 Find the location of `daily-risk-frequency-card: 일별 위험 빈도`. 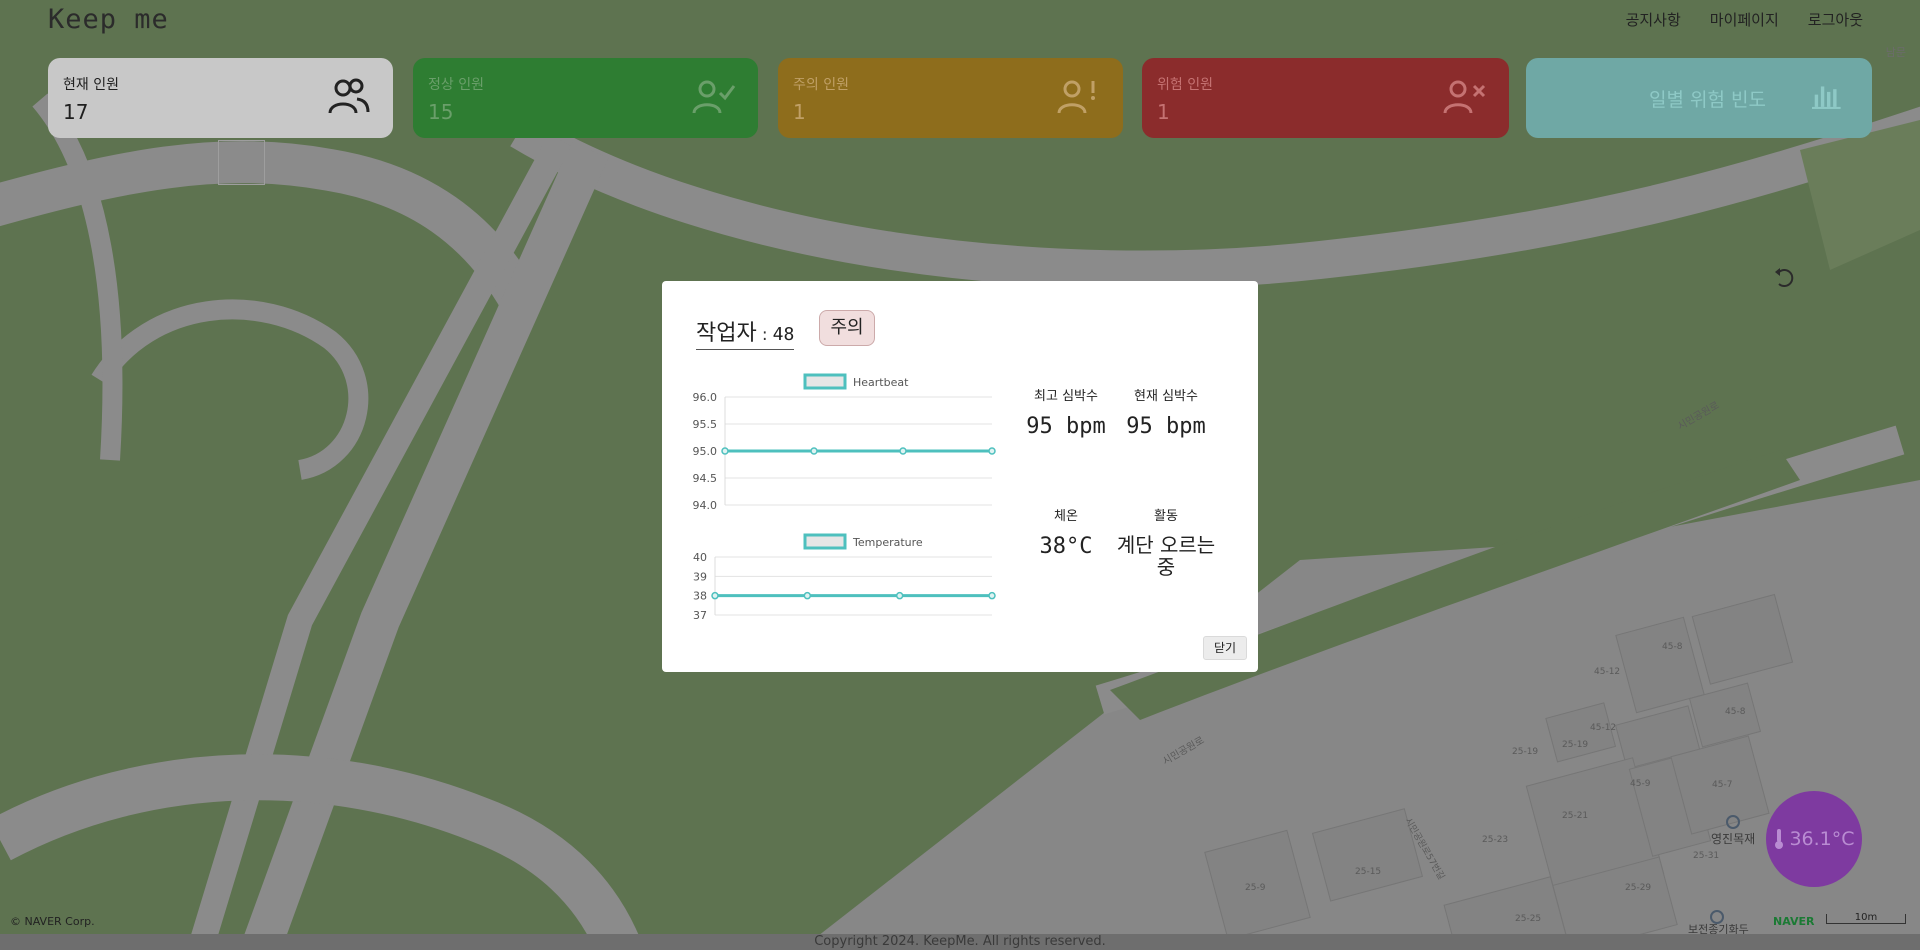

daily-risk-frequency-card: 일별 위험 빈도 is located at coordinates (1699, 98).